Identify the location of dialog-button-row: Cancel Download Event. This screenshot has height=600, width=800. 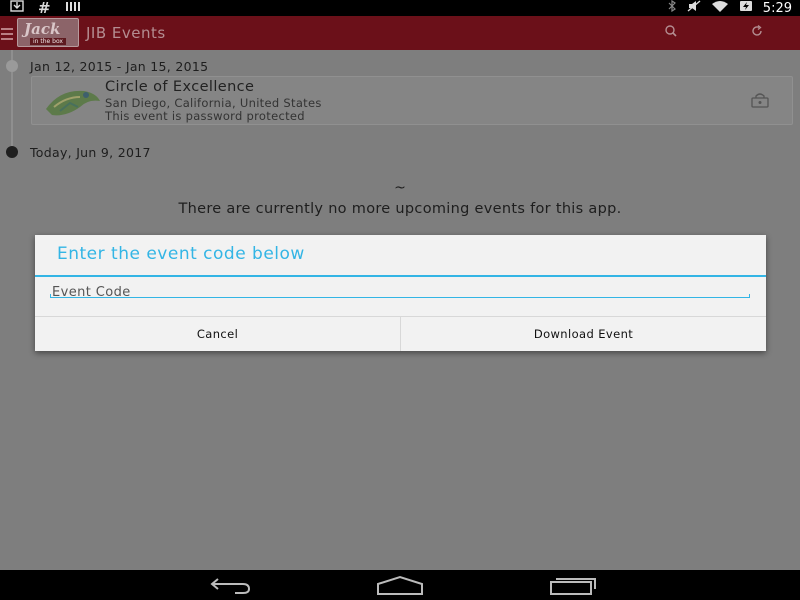
(400, 333).